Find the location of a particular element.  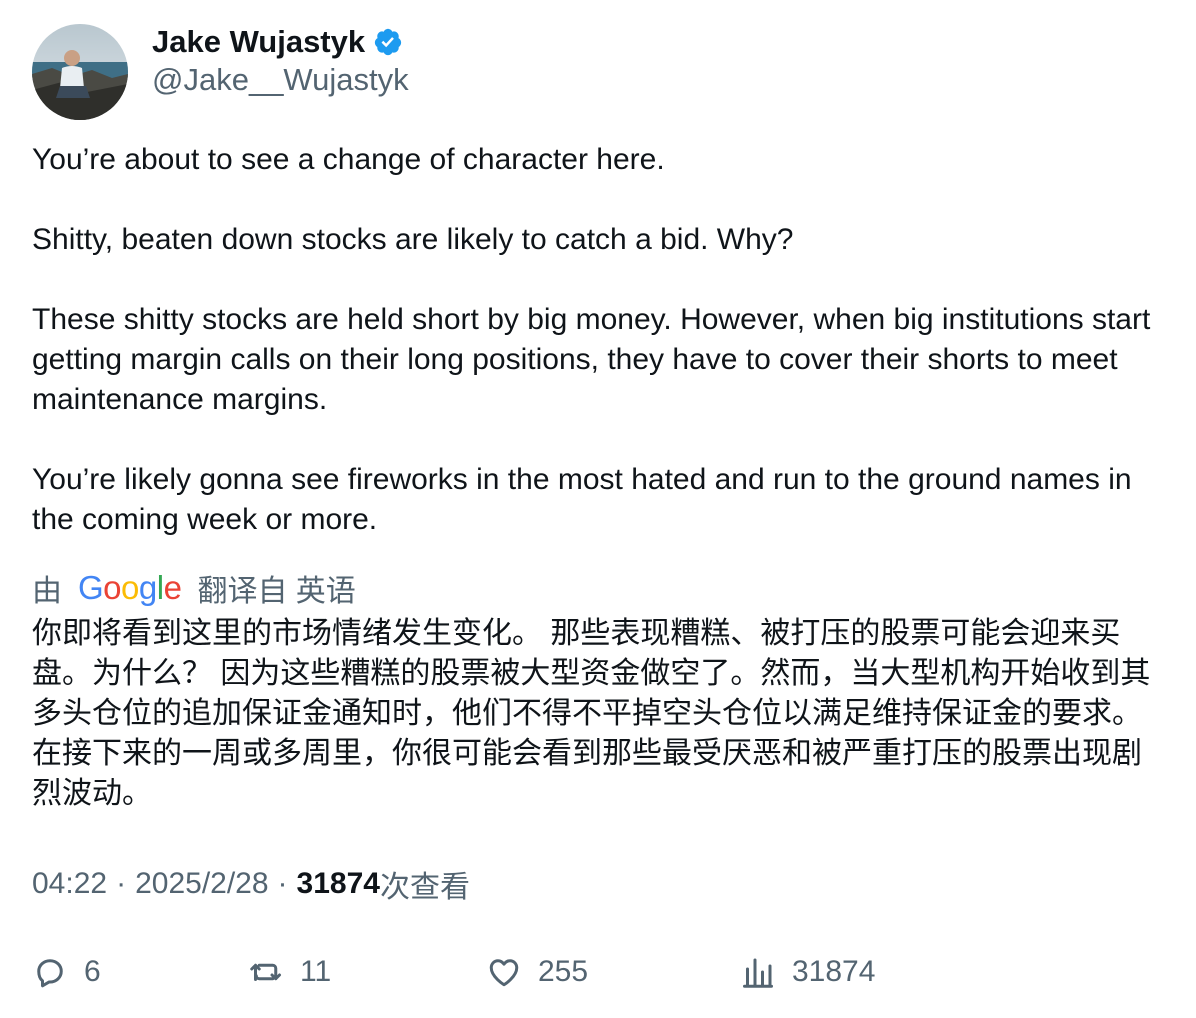

views-label: 次查看 is located at coordinates (424, 887).